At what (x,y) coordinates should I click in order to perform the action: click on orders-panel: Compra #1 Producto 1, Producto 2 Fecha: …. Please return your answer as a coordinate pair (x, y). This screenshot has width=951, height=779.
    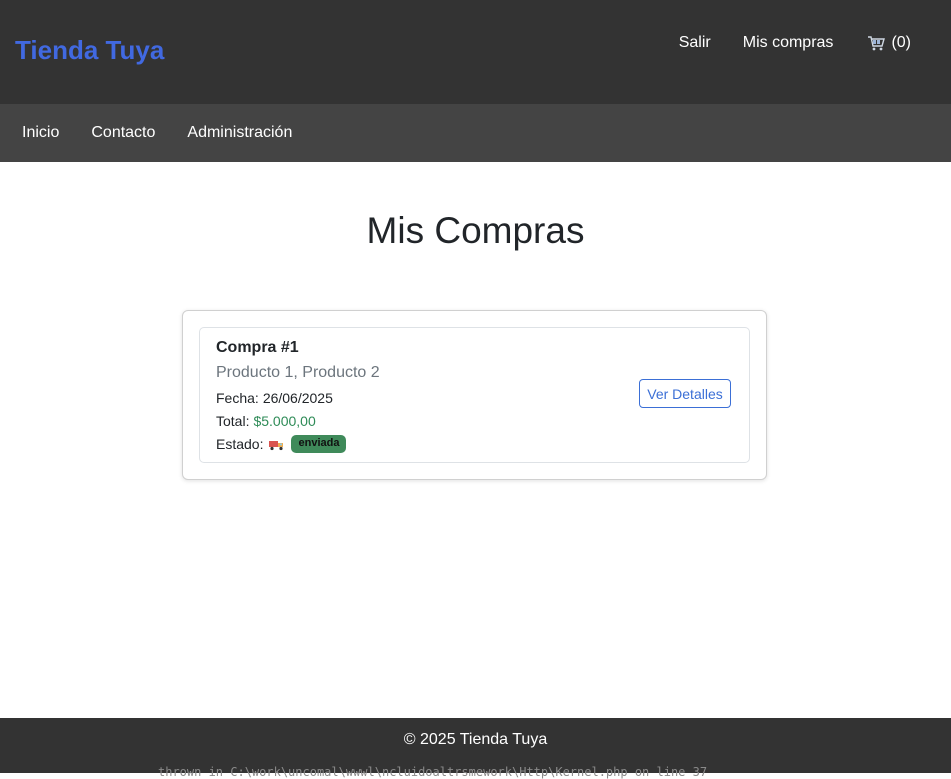
    Looking at the image, I should click on (474, 395).